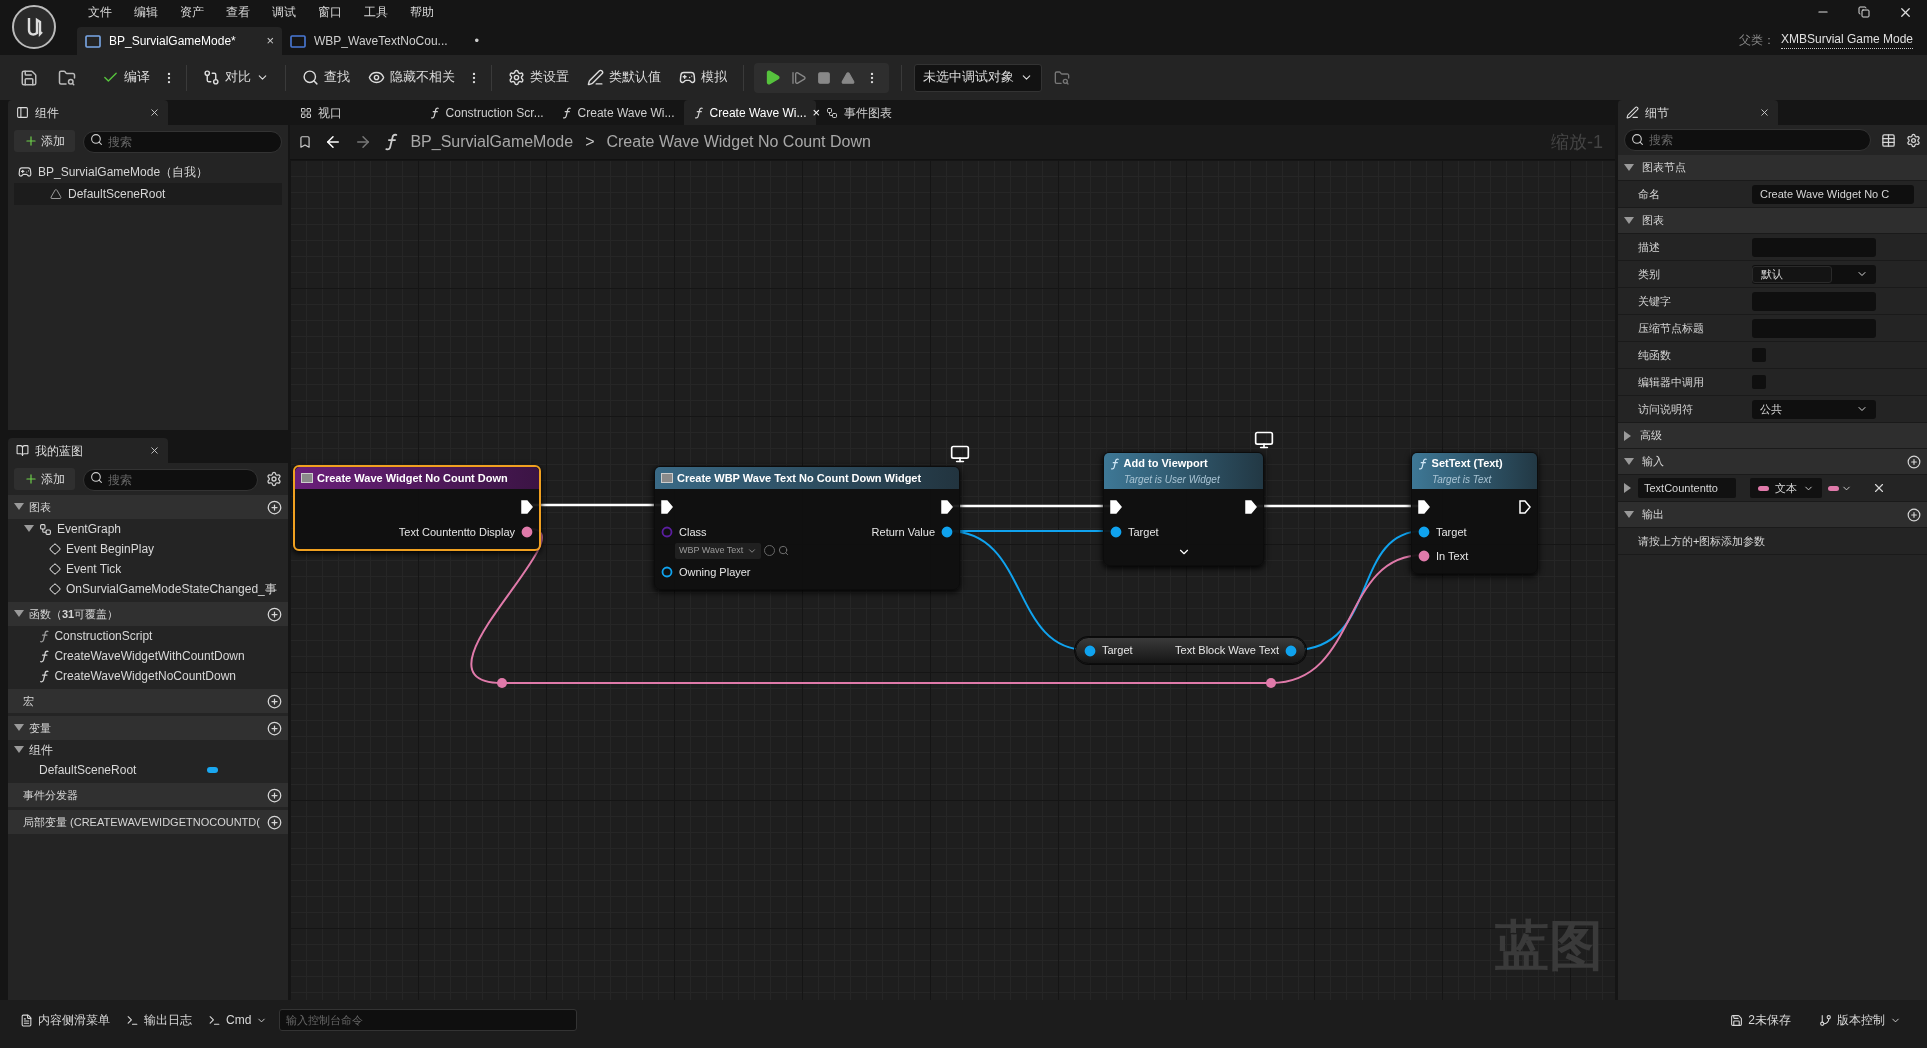  I want to click on bookmark-button, so click(305, 142).